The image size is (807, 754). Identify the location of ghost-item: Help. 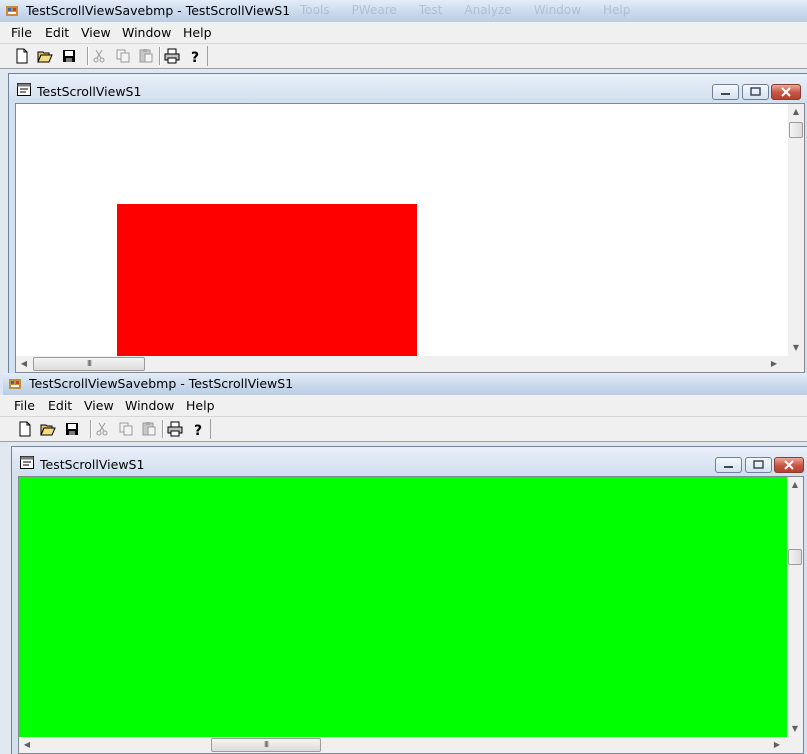
(617, 10).